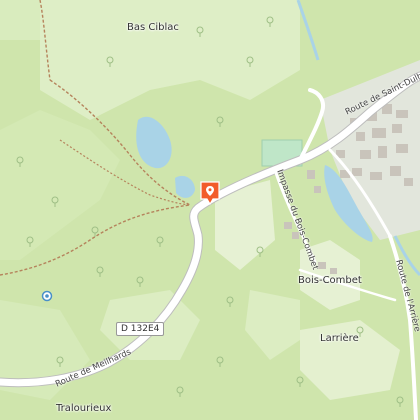  Describe the element at coordinates (84, 408) in the screenshot. I see `place-label-tralourieux: Tralourieux` at that location.